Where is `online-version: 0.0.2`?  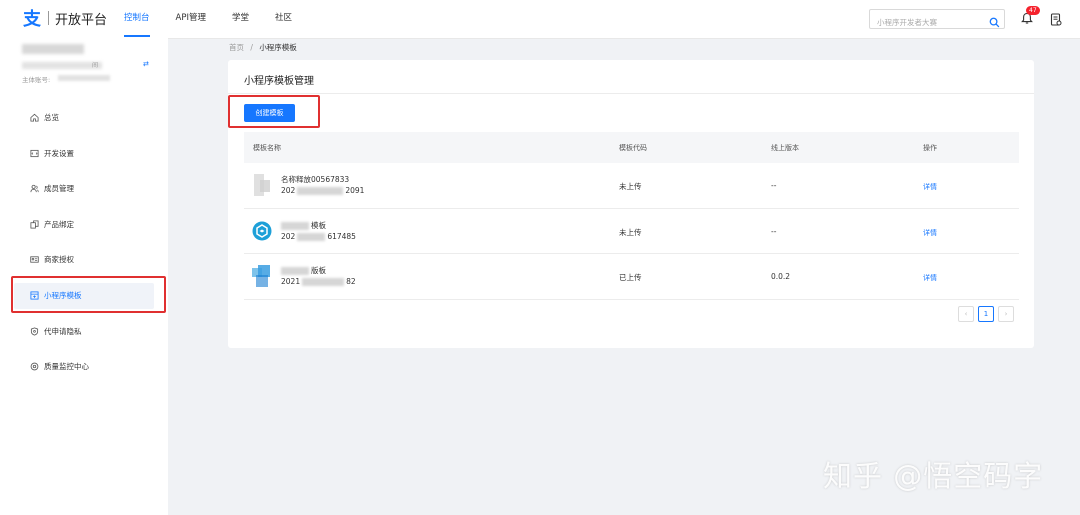
online-version: 0.0.2 is located at coordinates (781, 276).